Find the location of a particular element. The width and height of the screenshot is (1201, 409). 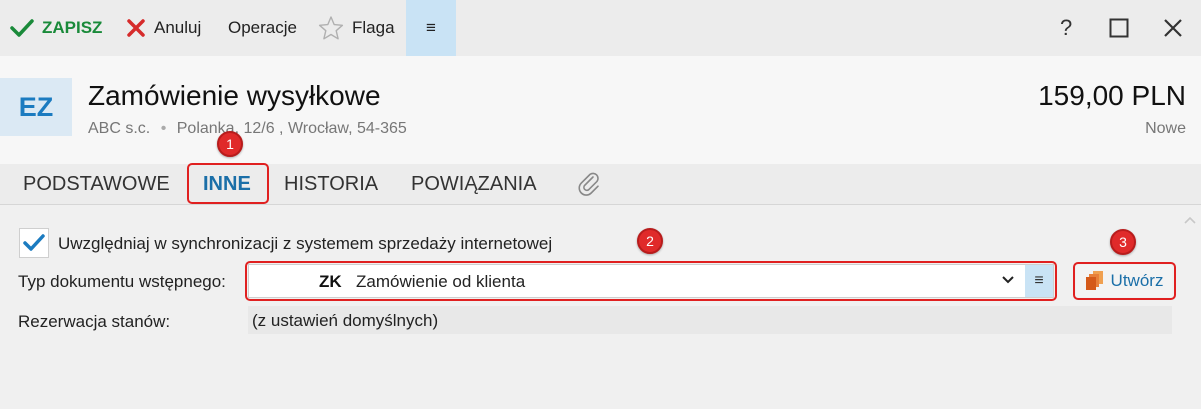

menu-icon: ≡ is located at coordinates (431, 27).